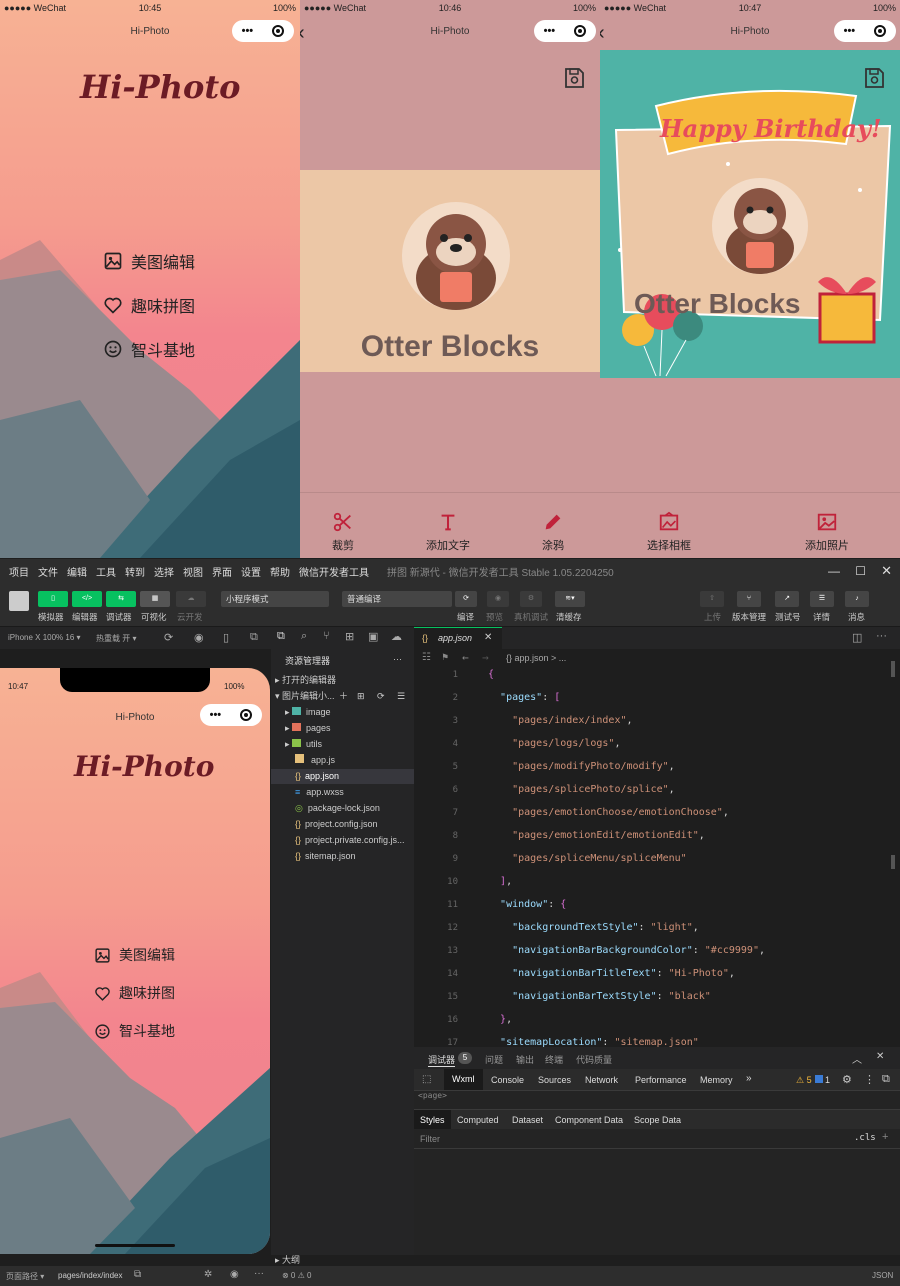 This screenshot has height=1286, width=900. What do you see at coordinates (804, 1080) in the screenshot?
I see `warning-count: ⚠ 5` at bounding box center [804, 1080].